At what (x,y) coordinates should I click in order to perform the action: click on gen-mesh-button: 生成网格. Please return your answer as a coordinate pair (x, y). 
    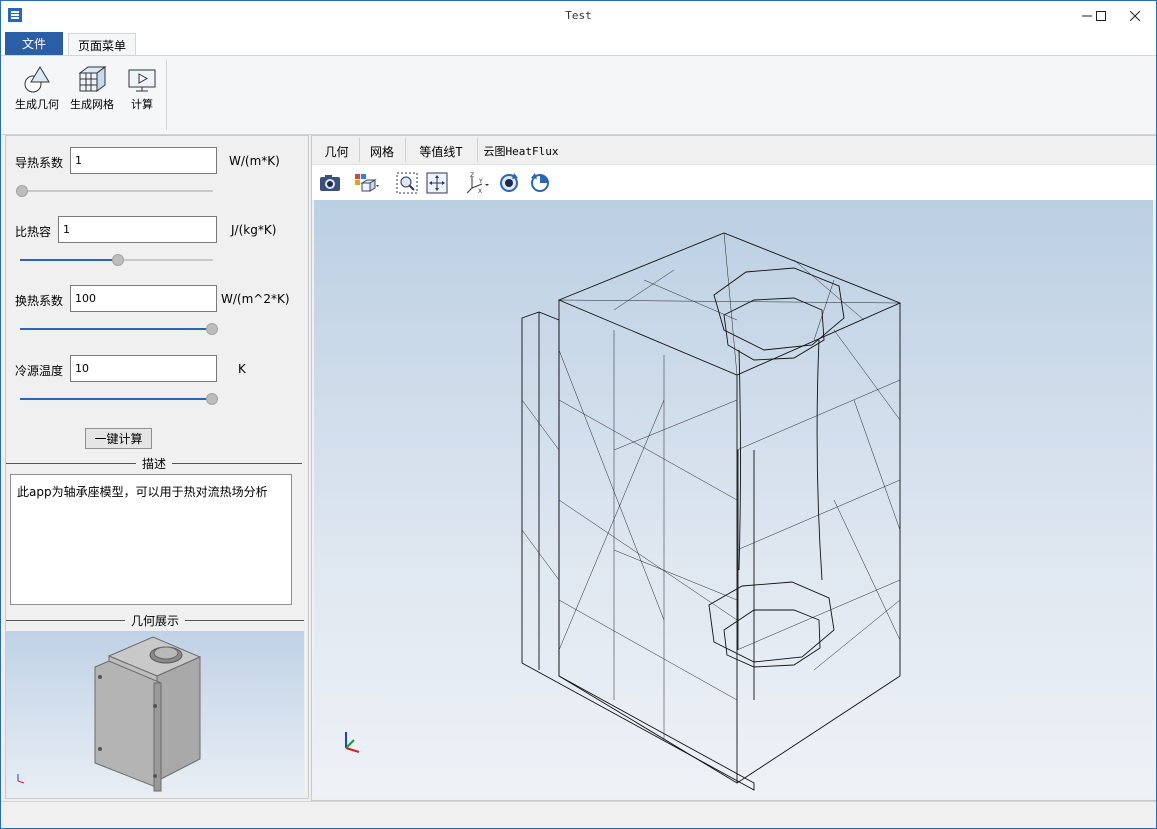
    Looking at the image, I should click on (92, 88).